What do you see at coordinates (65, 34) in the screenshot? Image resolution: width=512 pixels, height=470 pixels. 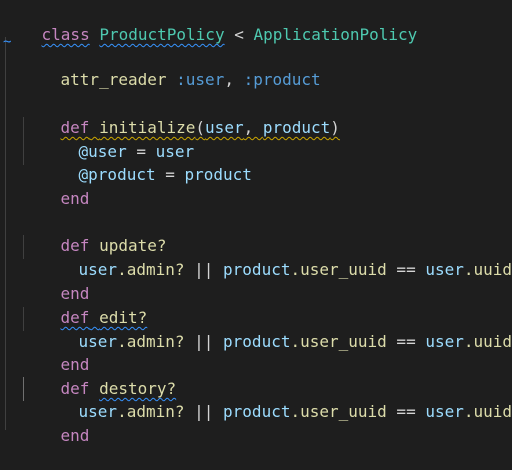 I see `keyword: class` at bounding box center [65, 34].